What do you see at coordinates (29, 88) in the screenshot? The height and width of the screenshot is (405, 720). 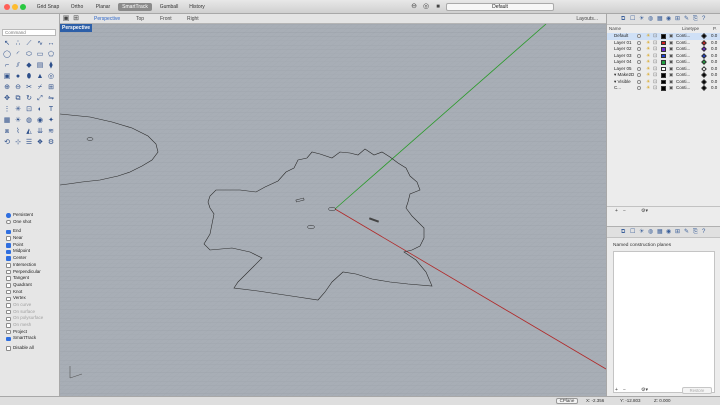 I see `split-icon: ✂` at bounding box center [29, 88].